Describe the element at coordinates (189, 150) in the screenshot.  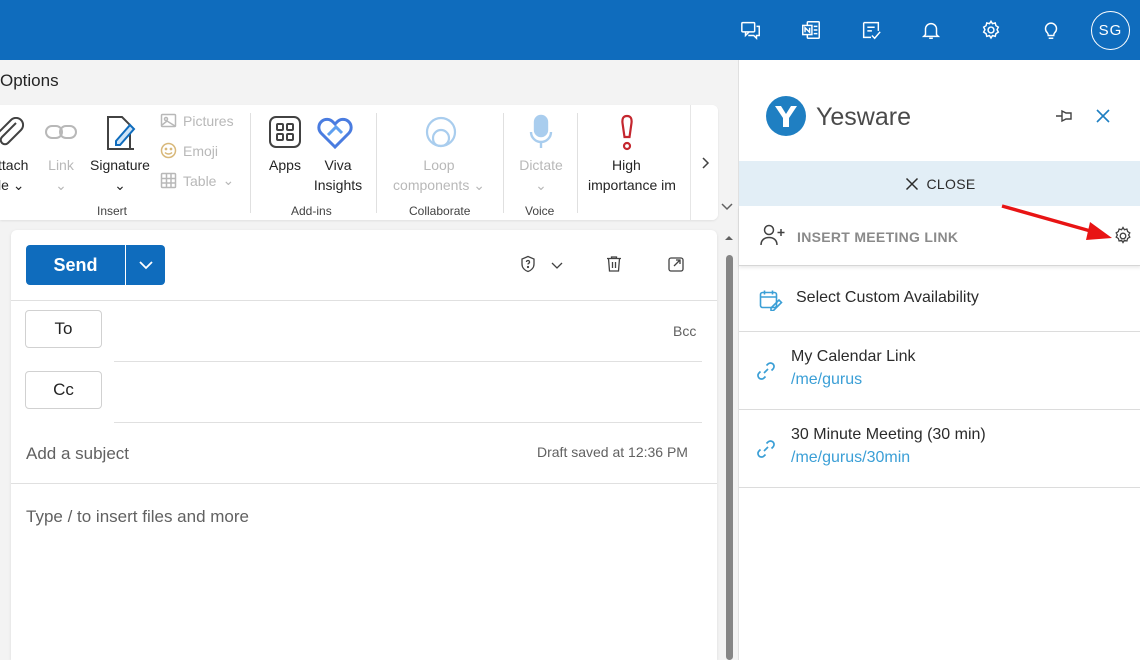
I see `emoji-button: Emoji` at that location.